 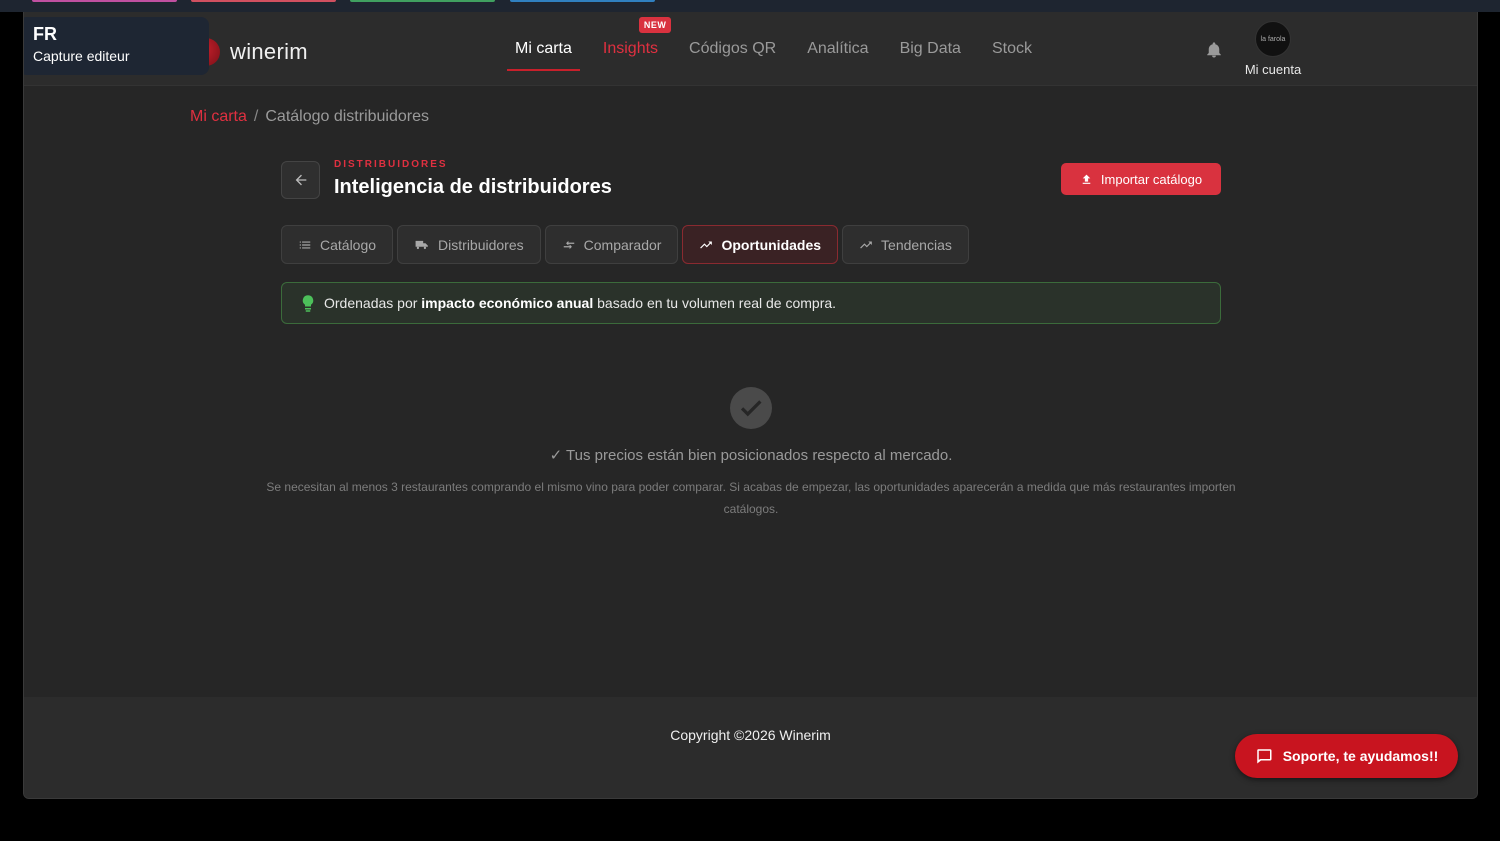 I want to click on trend-icon, so click(x=866, y=244).